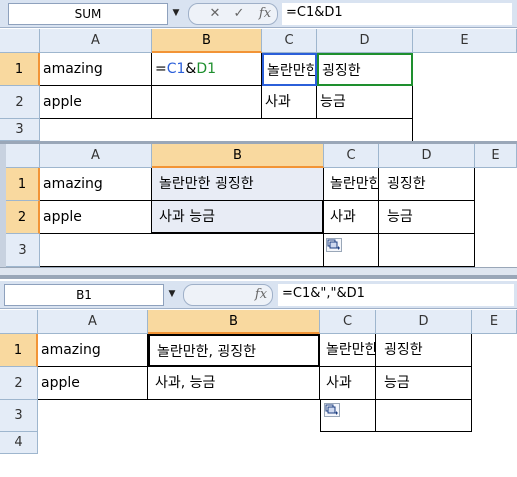 This screenshot has height=477, width=517. I want to click on cell-d2: 능금, so click(365, 102).